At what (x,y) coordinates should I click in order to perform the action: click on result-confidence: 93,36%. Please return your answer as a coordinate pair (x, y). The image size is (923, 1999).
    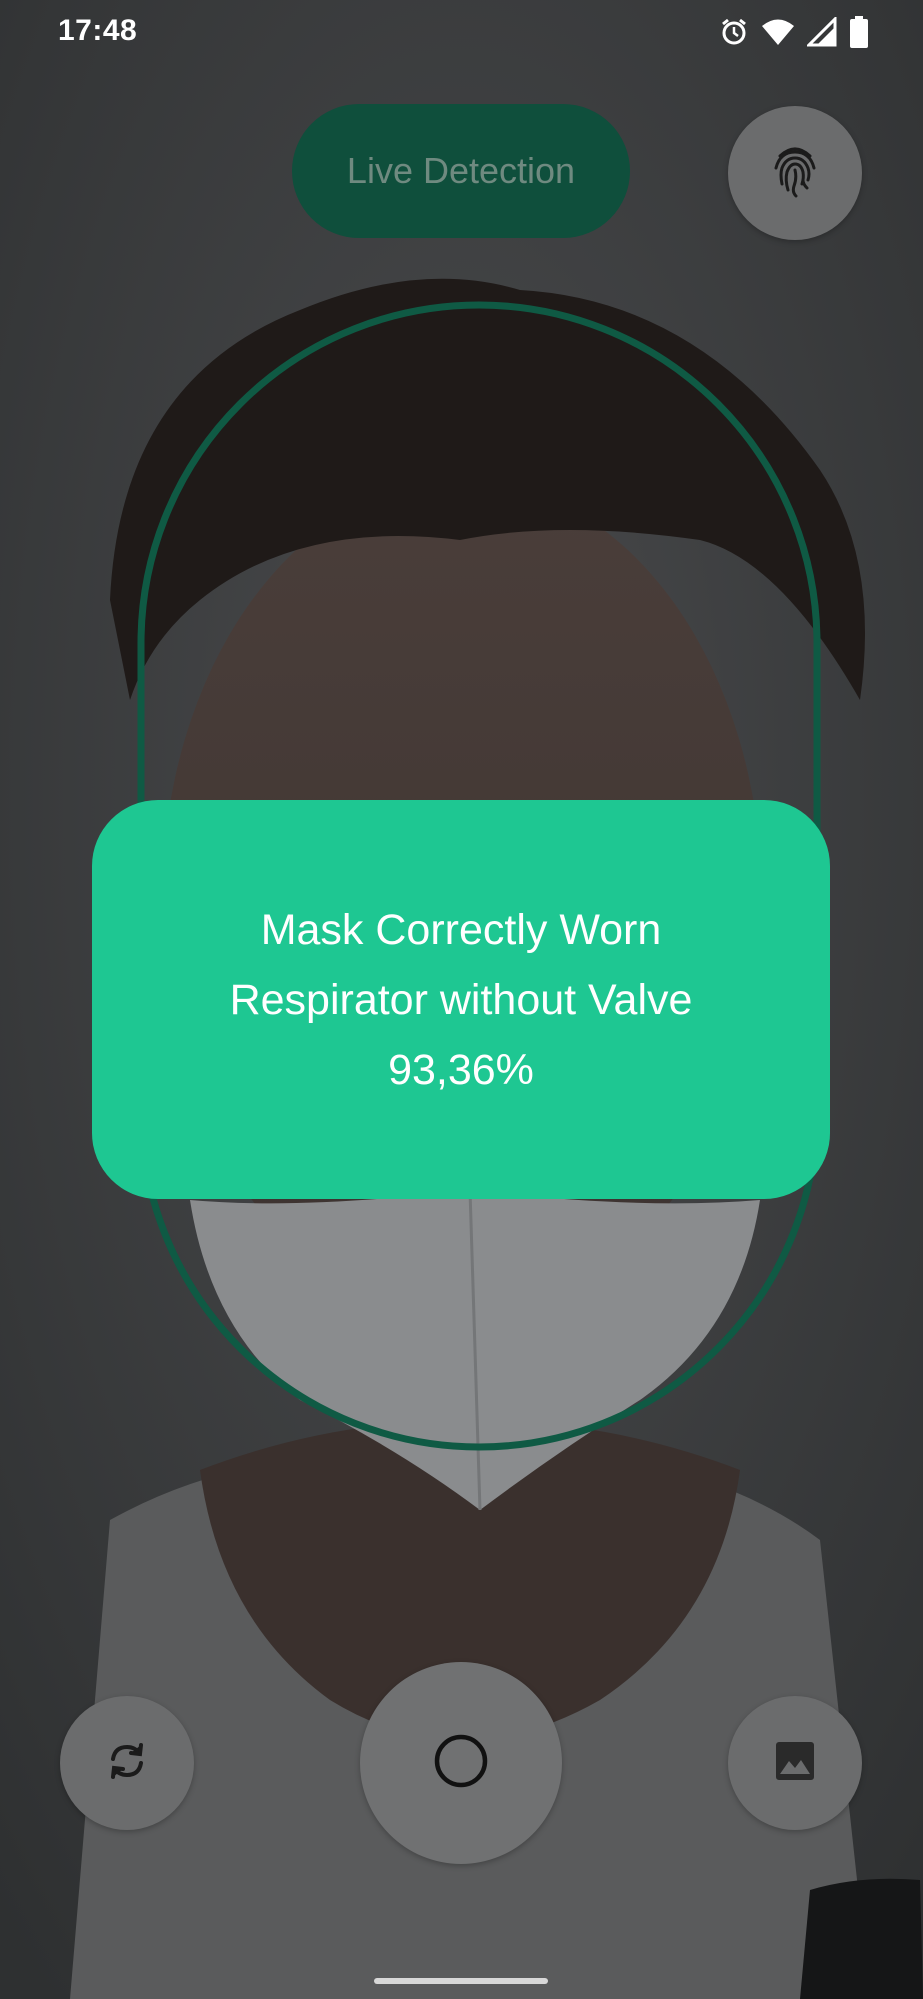
    Looking at the image, I should click on (461, 1069).